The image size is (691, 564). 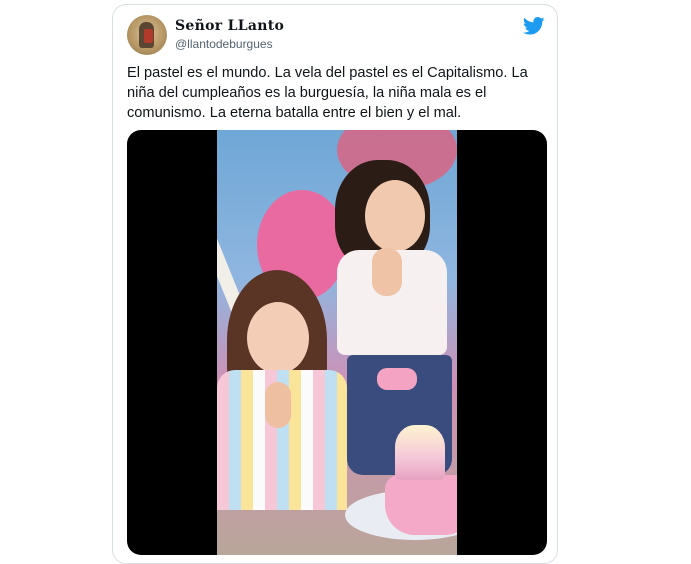 What do you see at coordinates (397, 379) in the screenshot?
I see `pink-bow` at bounding box center [397, 379].